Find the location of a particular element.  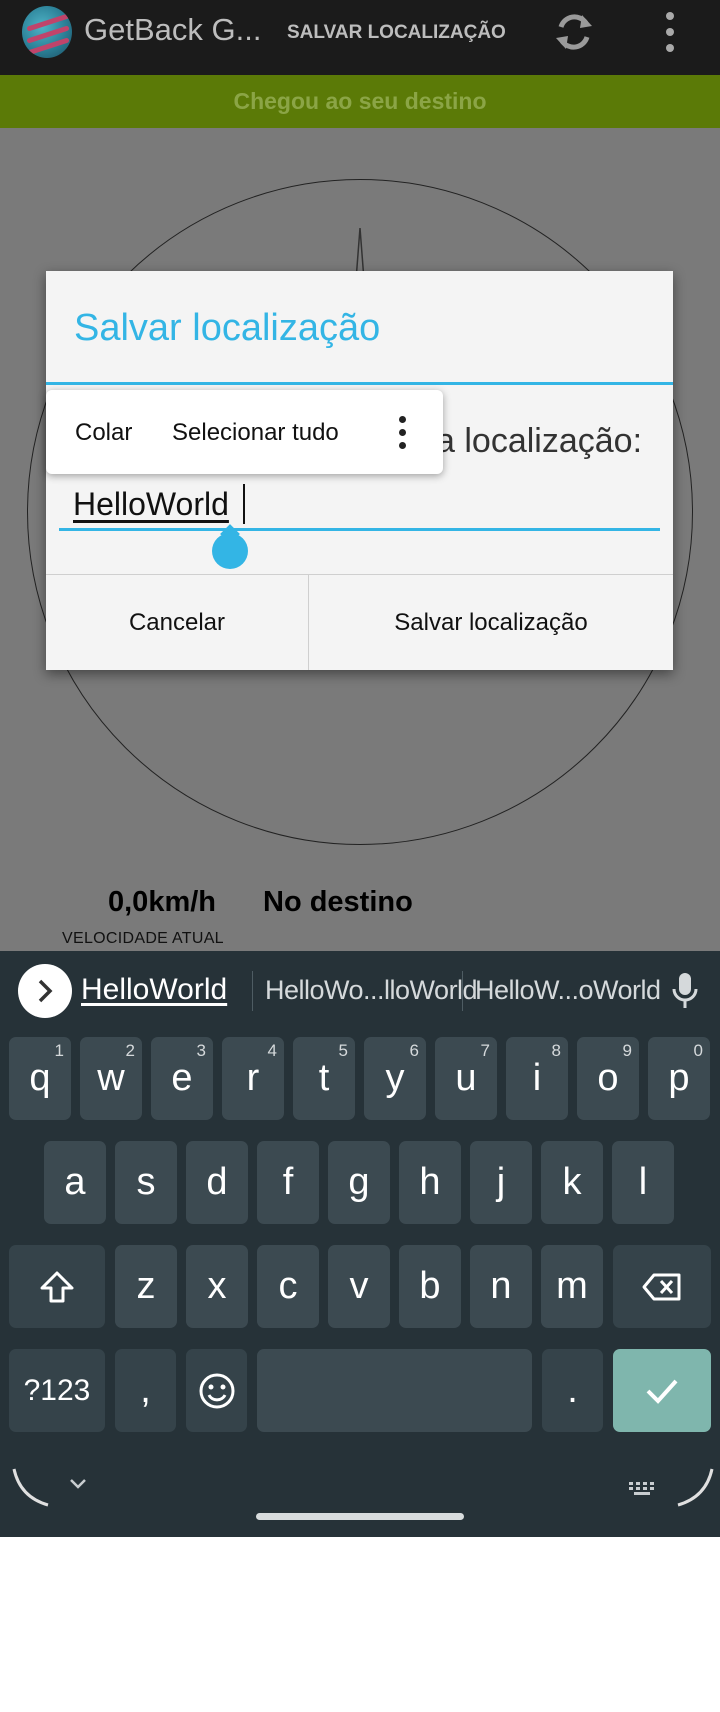

letter-key: e3 is located at coordinates (182, 1078).